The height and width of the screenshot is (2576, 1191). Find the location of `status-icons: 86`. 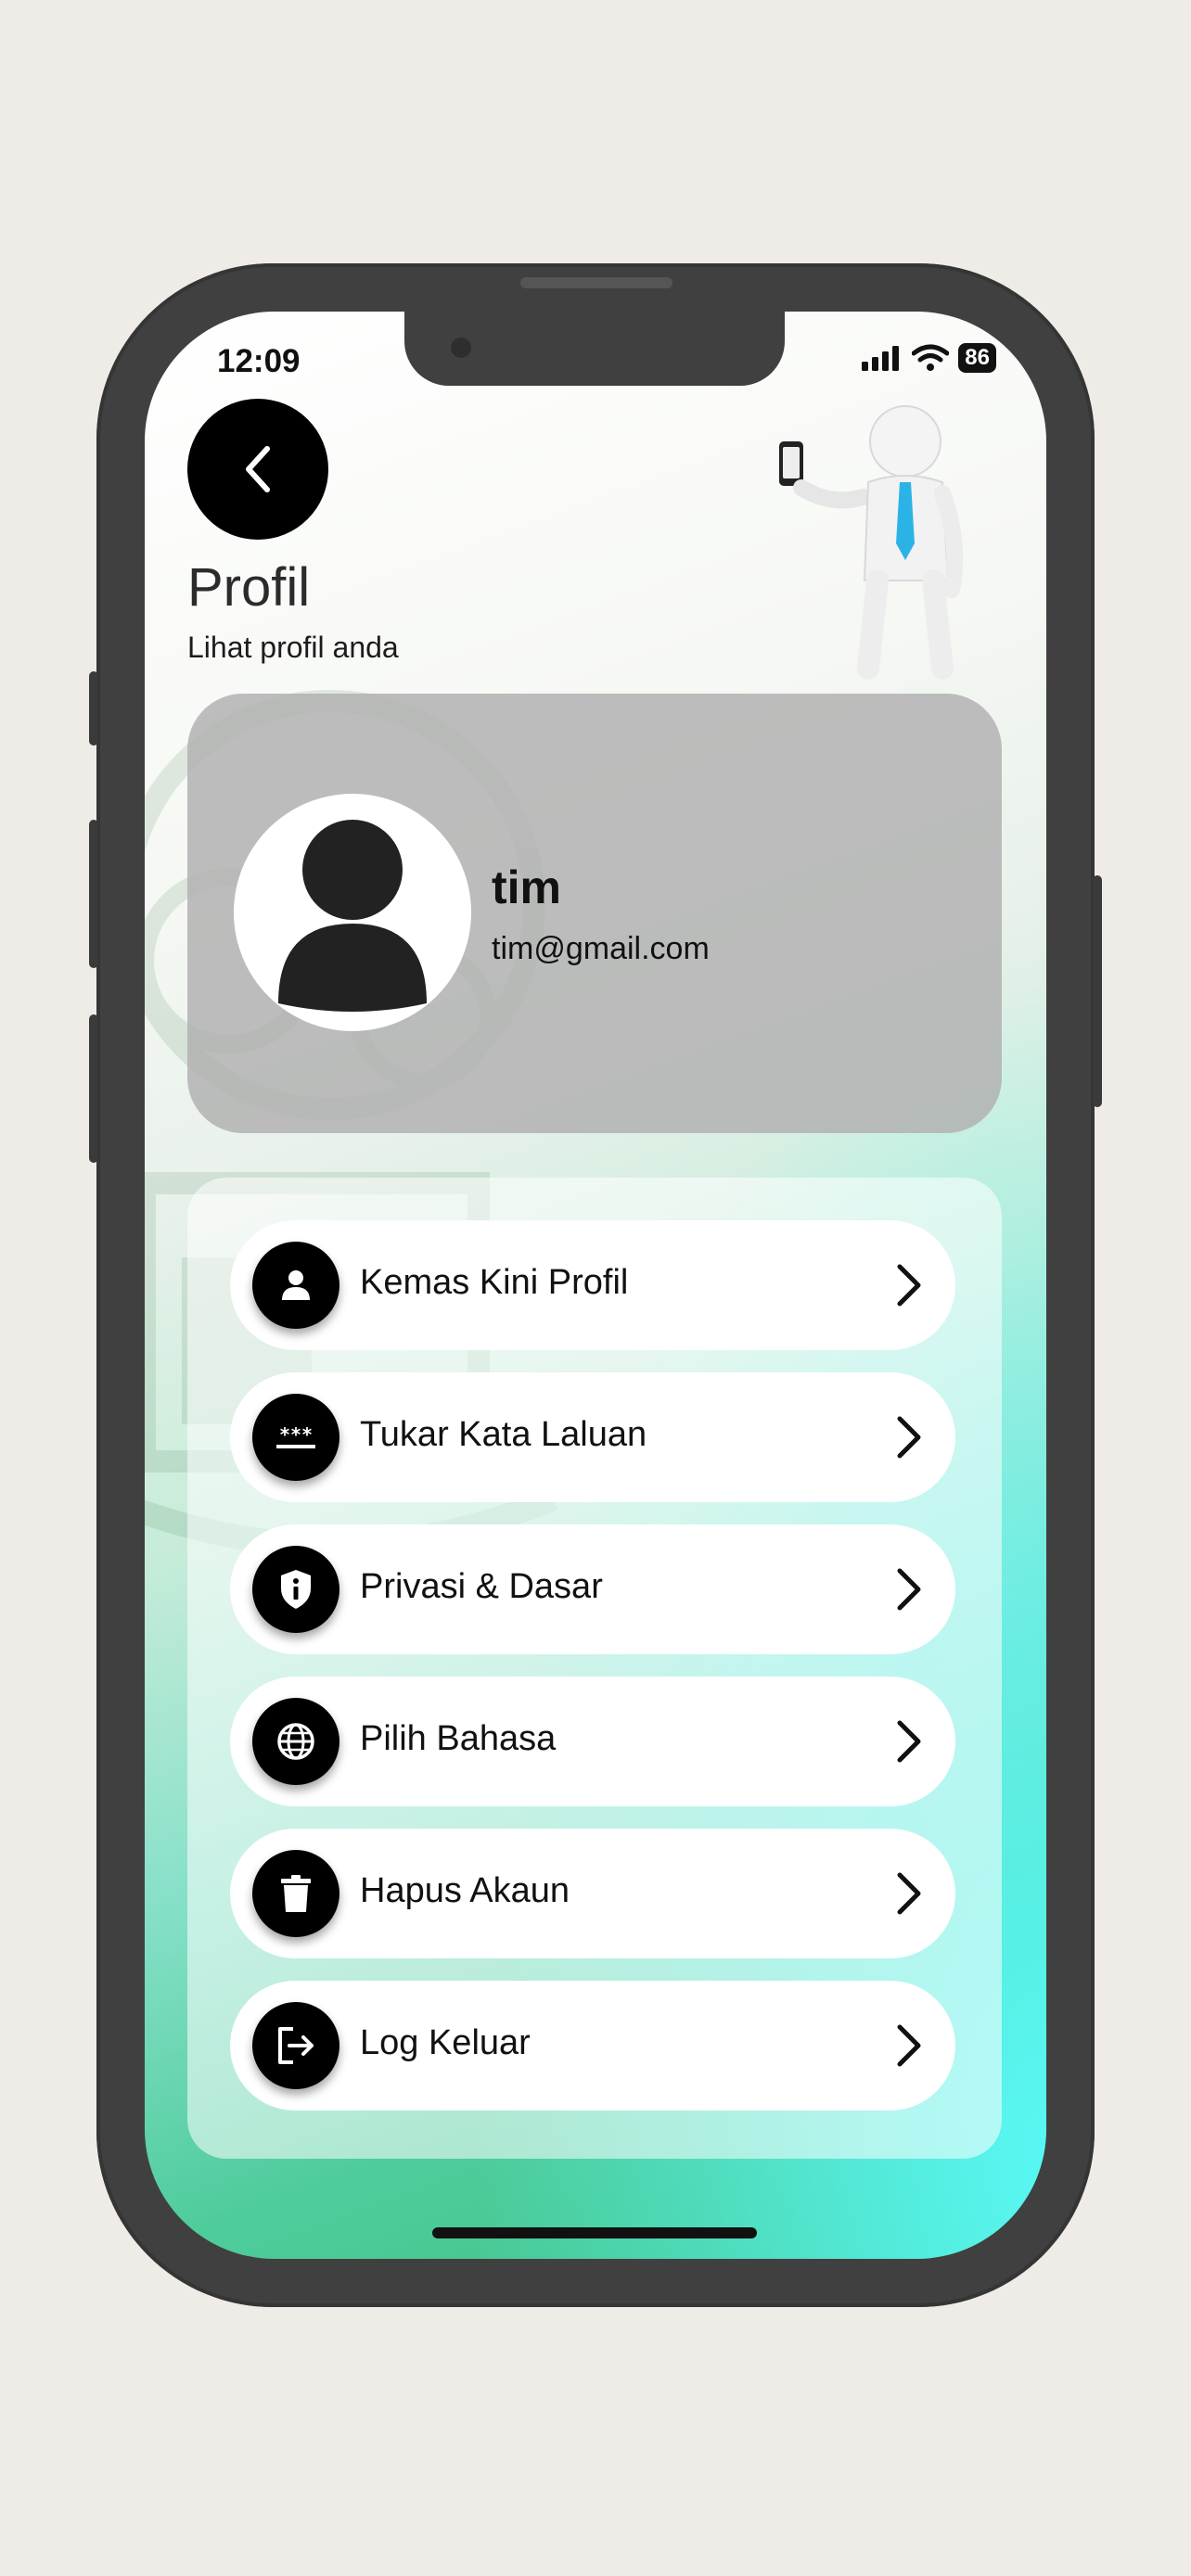

status-icons: 86 is located at coordinates (929, 358).